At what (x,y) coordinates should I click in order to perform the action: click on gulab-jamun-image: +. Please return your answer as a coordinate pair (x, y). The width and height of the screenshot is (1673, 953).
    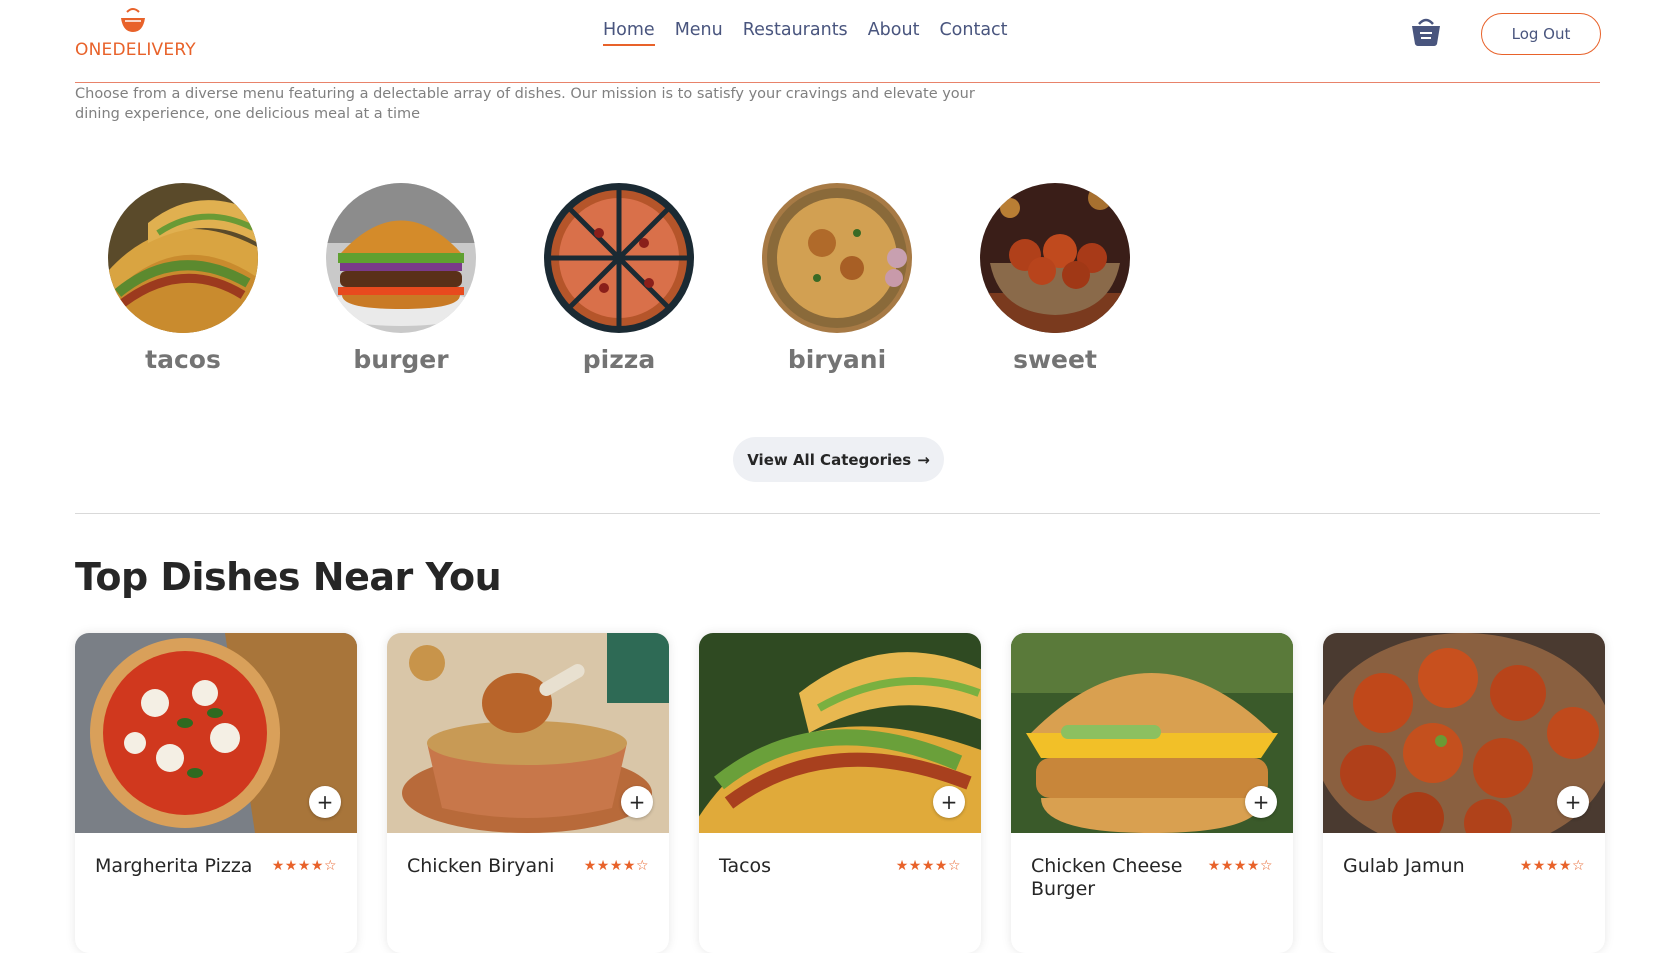
    Looking at the image, I should click on (1464, 733).